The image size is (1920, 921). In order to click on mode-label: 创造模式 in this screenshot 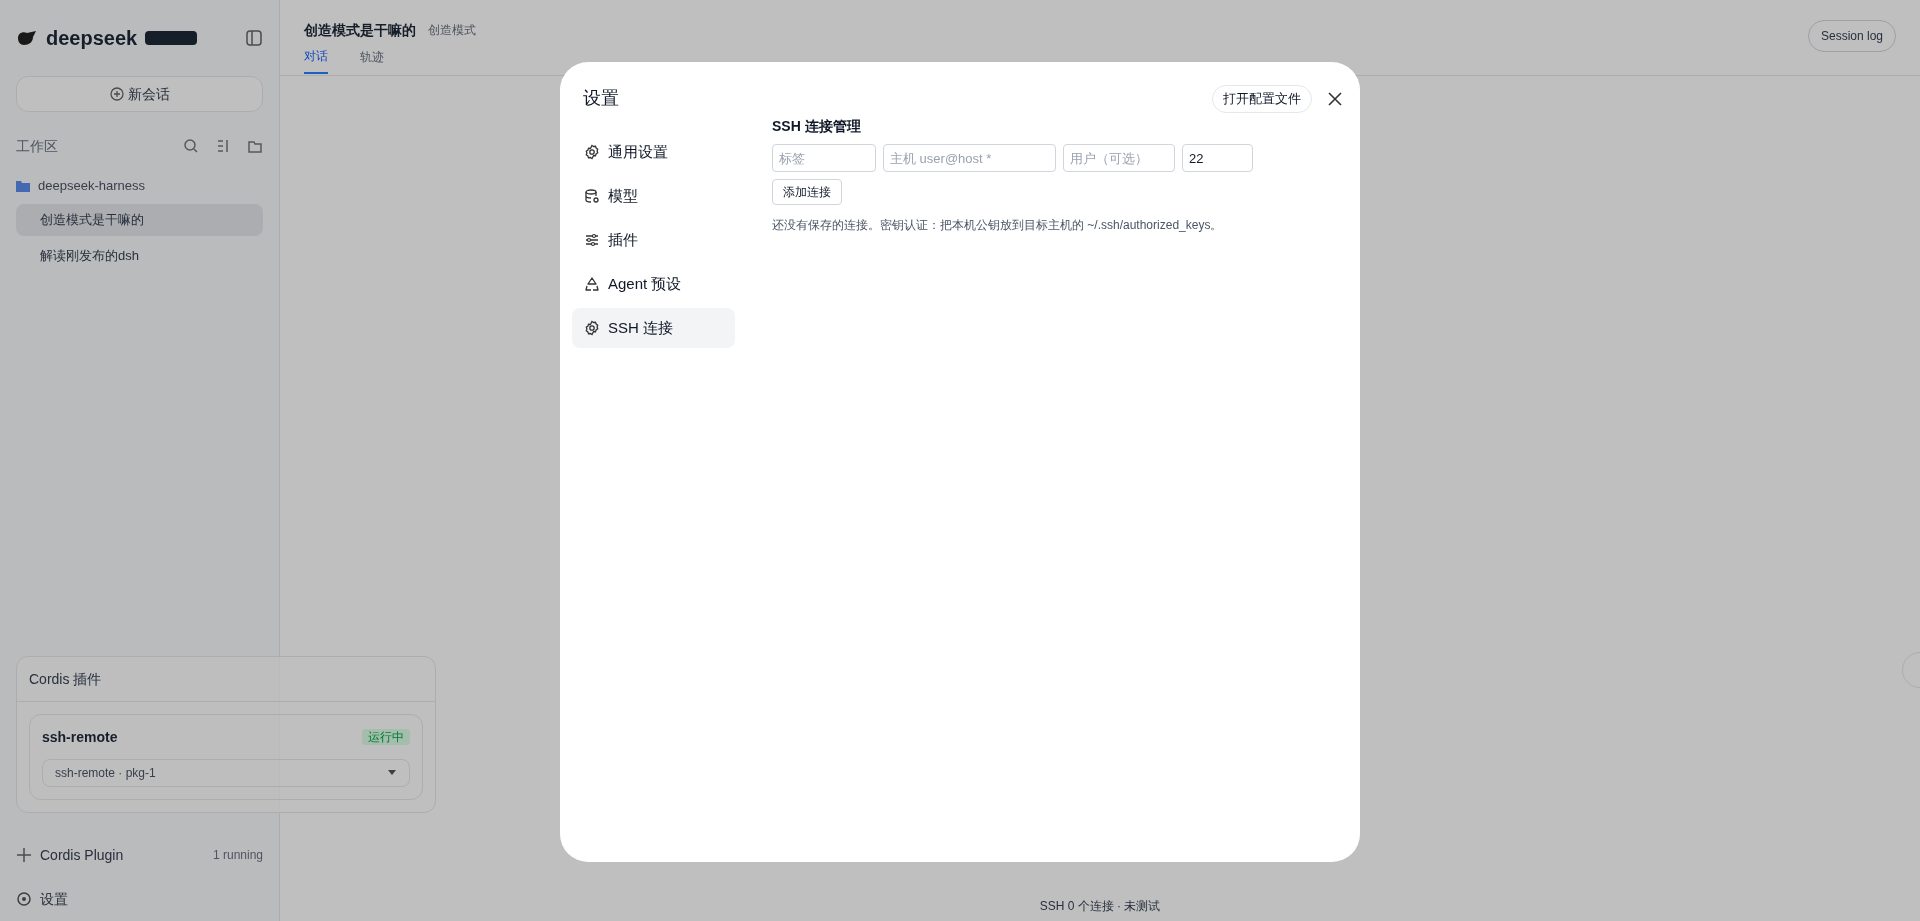, I will do `click(452, 30)`.